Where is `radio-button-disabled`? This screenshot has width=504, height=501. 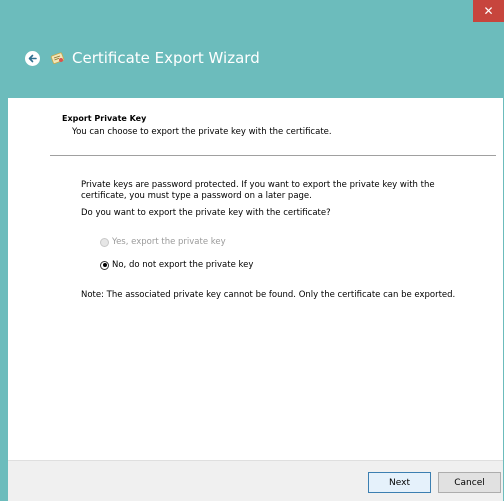
radio-button-disabled is located at coordinates (104, 242).